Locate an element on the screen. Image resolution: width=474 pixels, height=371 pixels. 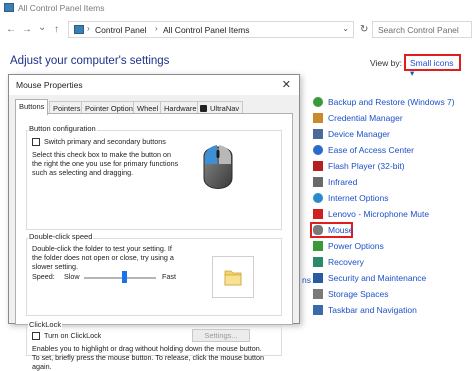
view-by-label: View by: is located at coordinates (386, 63).